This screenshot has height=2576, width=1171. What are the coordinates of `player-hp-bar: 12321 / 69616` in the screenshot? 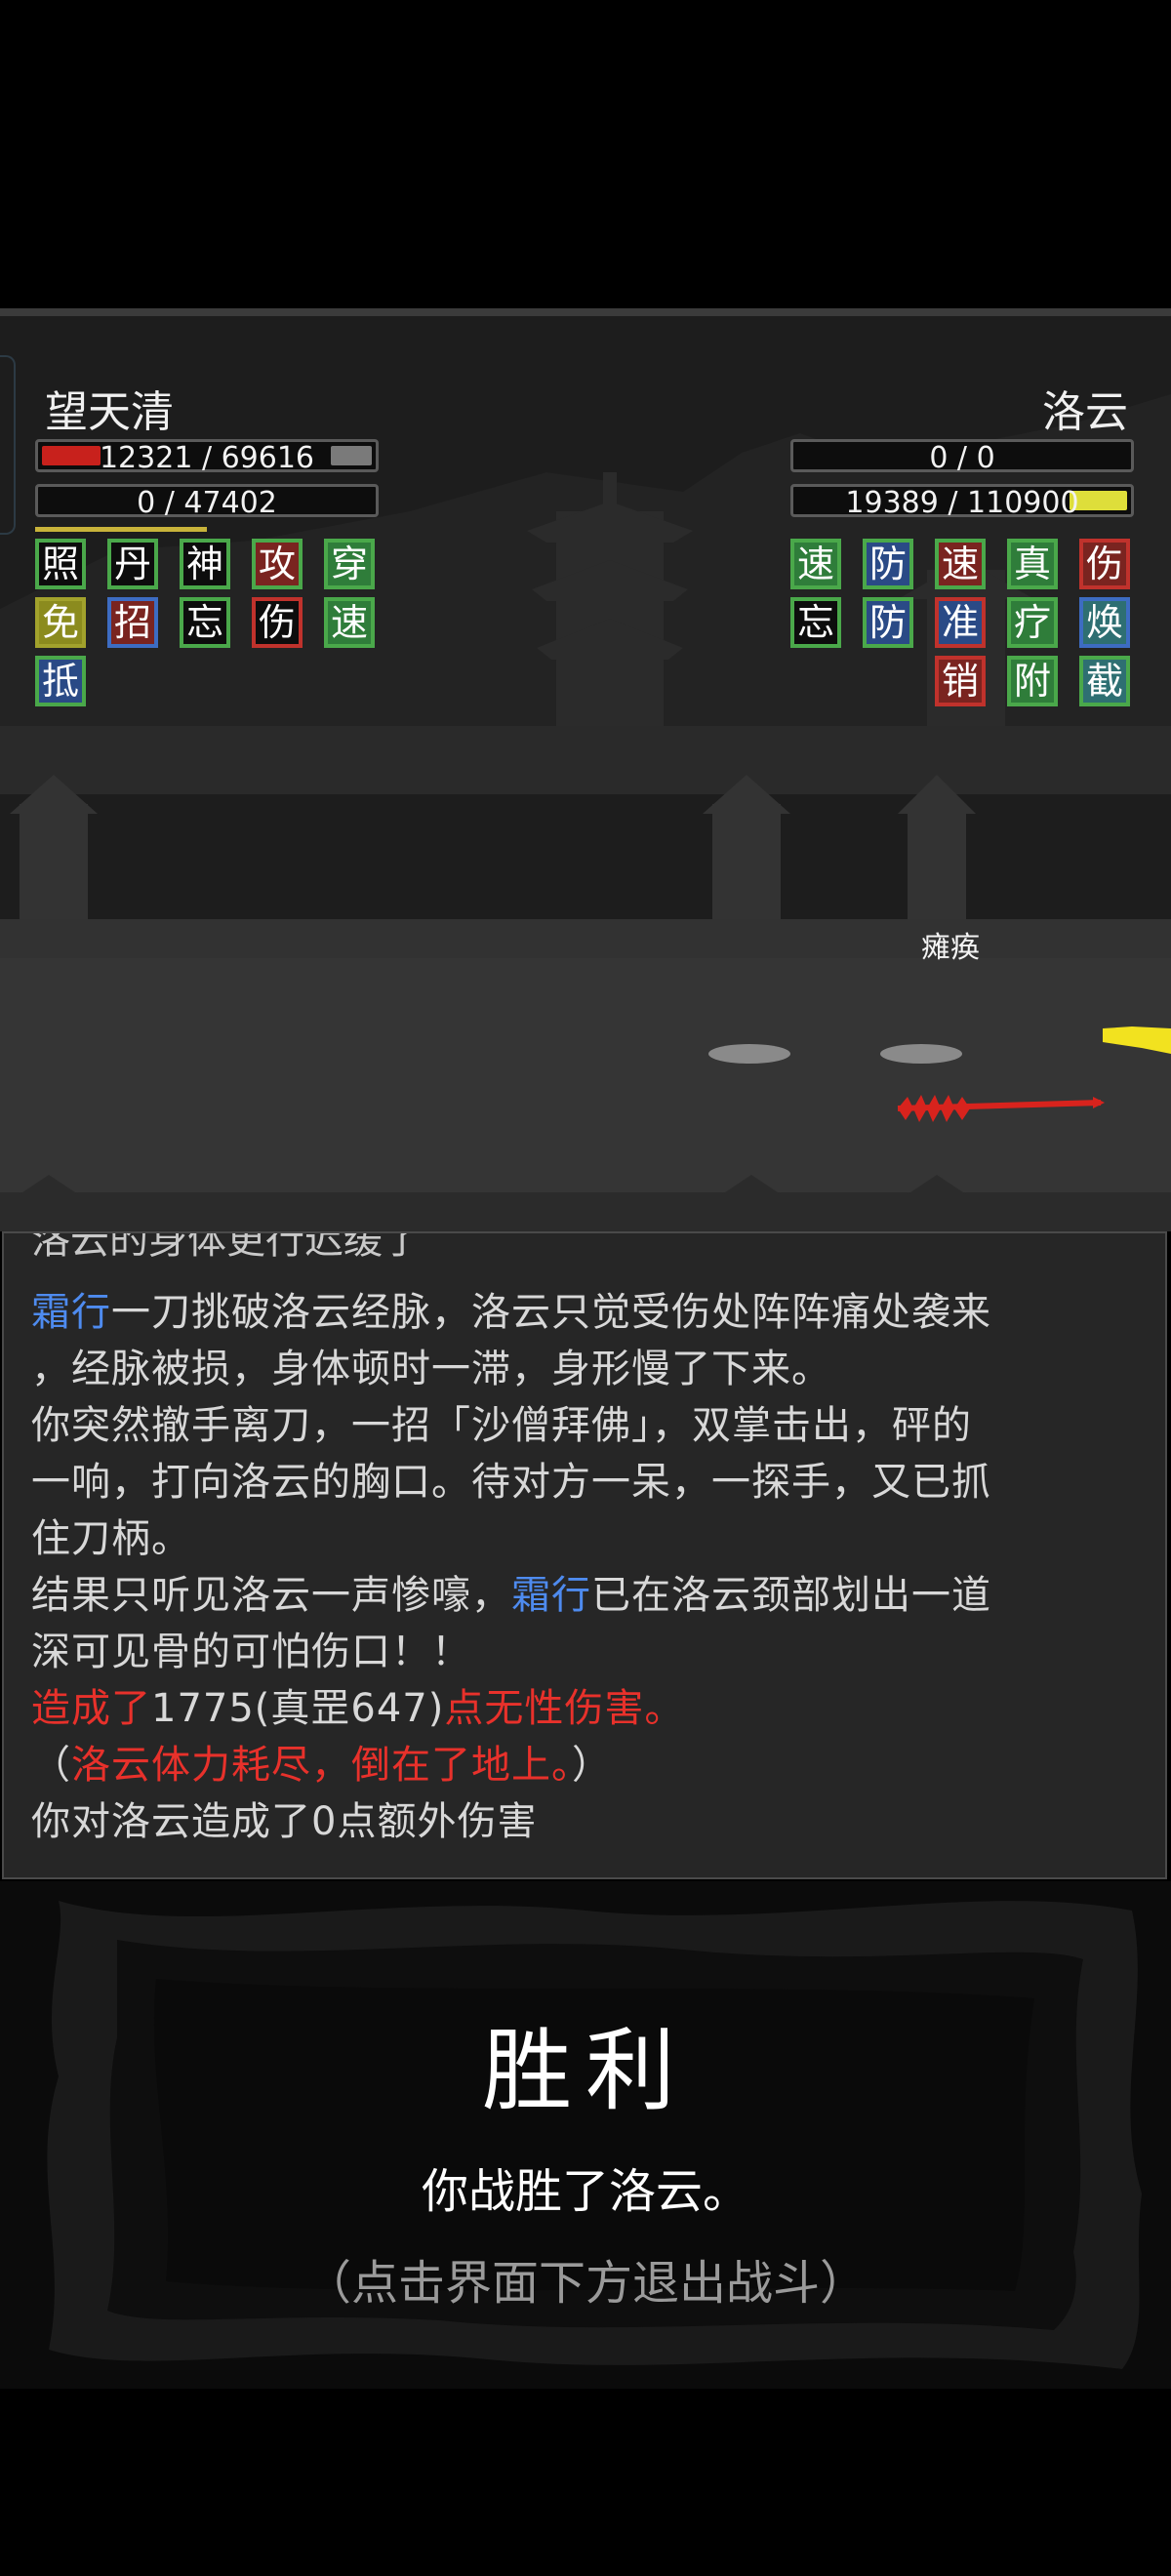 It's located at (207, 457).